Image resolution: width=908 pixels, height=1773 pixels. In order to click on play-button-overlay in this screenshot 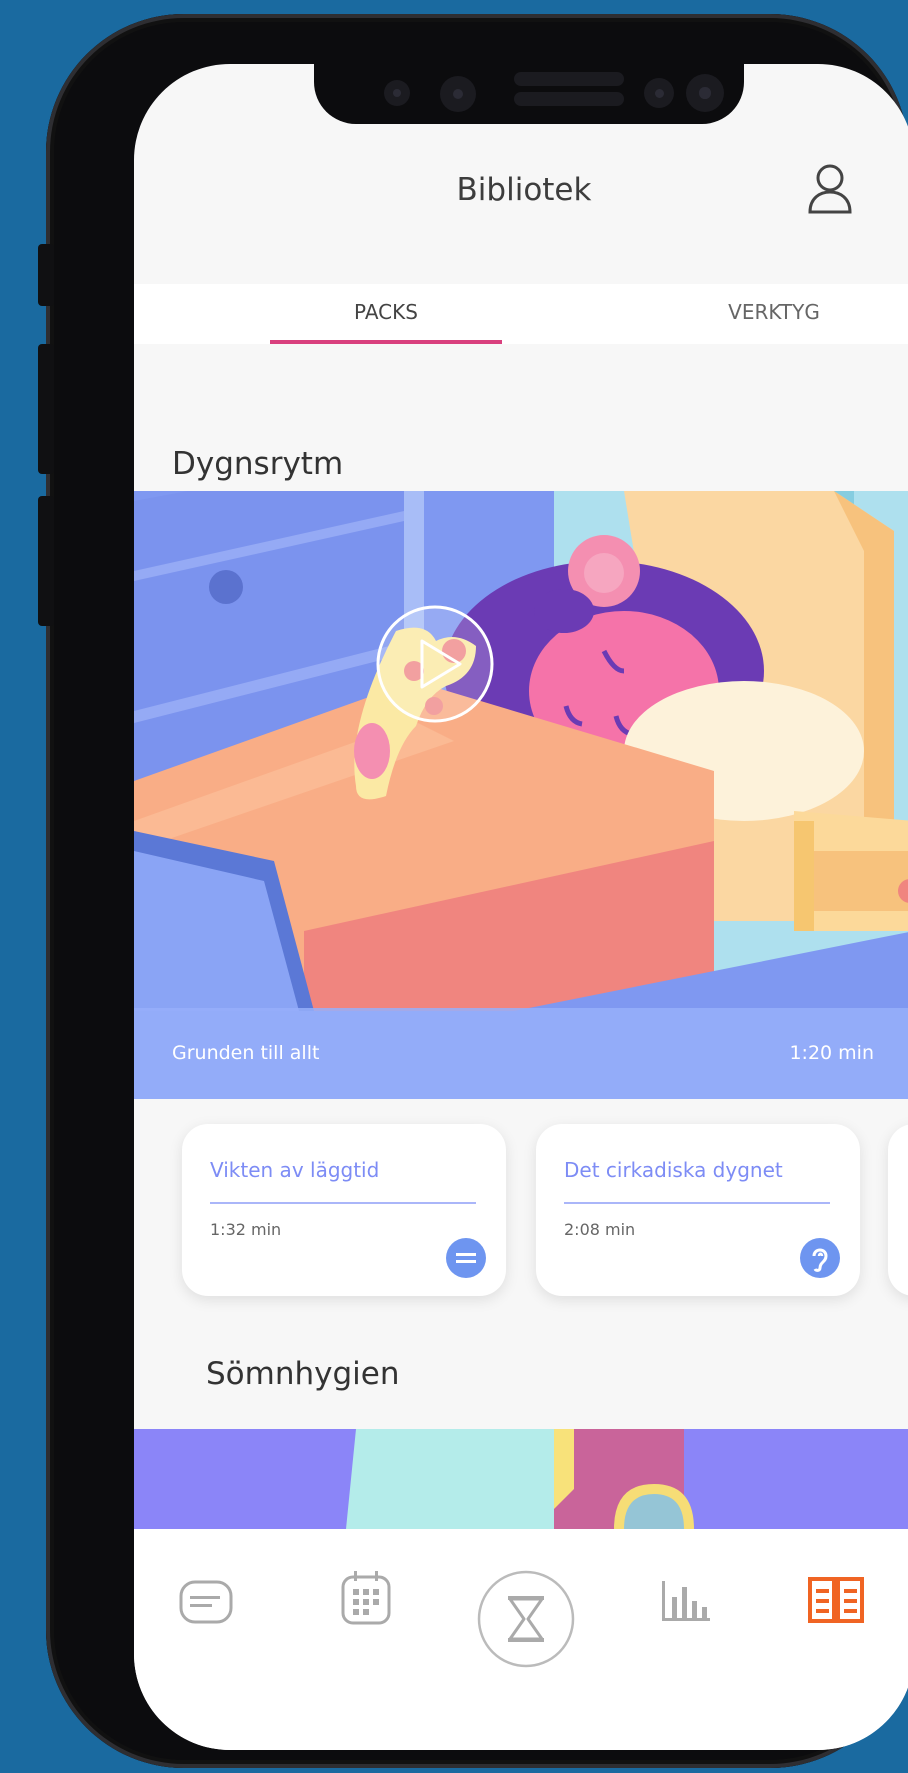, I will do `click(435, 664)`.